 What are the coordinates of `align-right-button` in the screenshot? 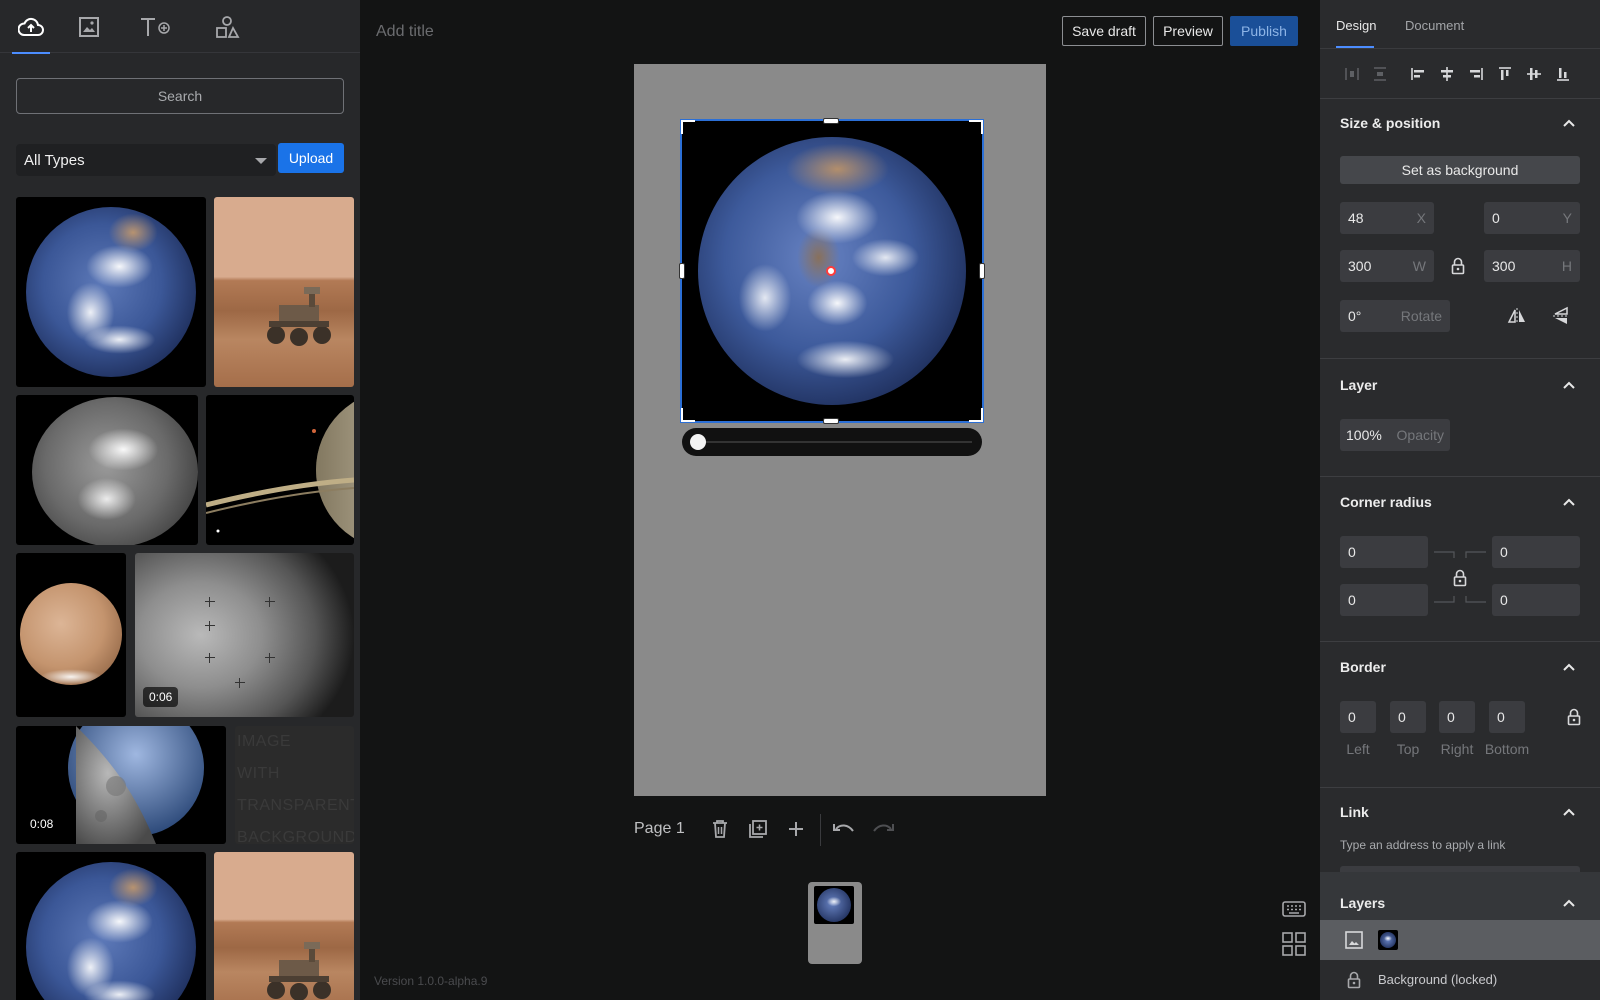 It's located at (1476, 74).